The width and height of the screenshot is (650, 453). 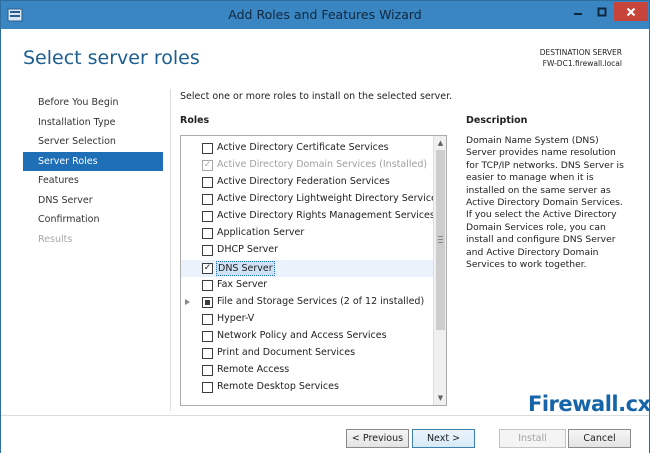 What do you see at coordinates (93, 181) in the screenshot?
I see `sidebar-item-features: Features` at bounding box center [93, 181].